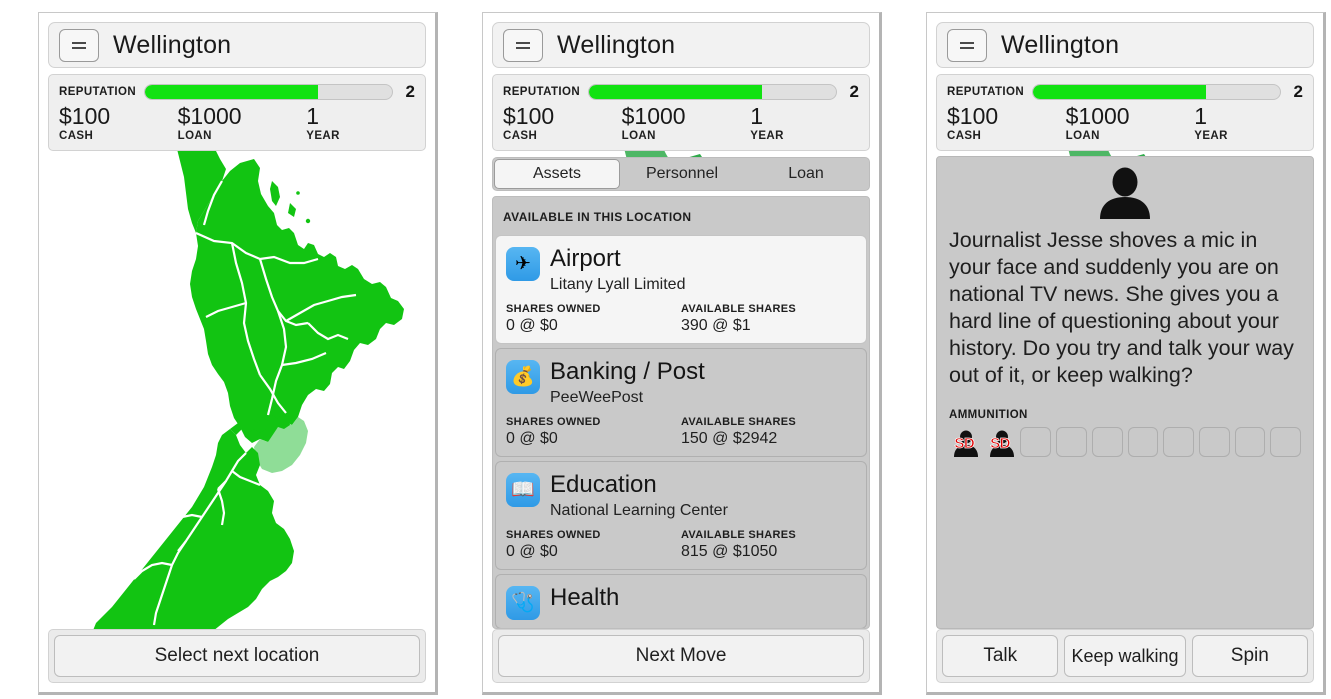 Image resolution: width=1331 pixels, height=699 pixels. I want to click on available-shares-value: 815 @ $1050, so click(729, 551).